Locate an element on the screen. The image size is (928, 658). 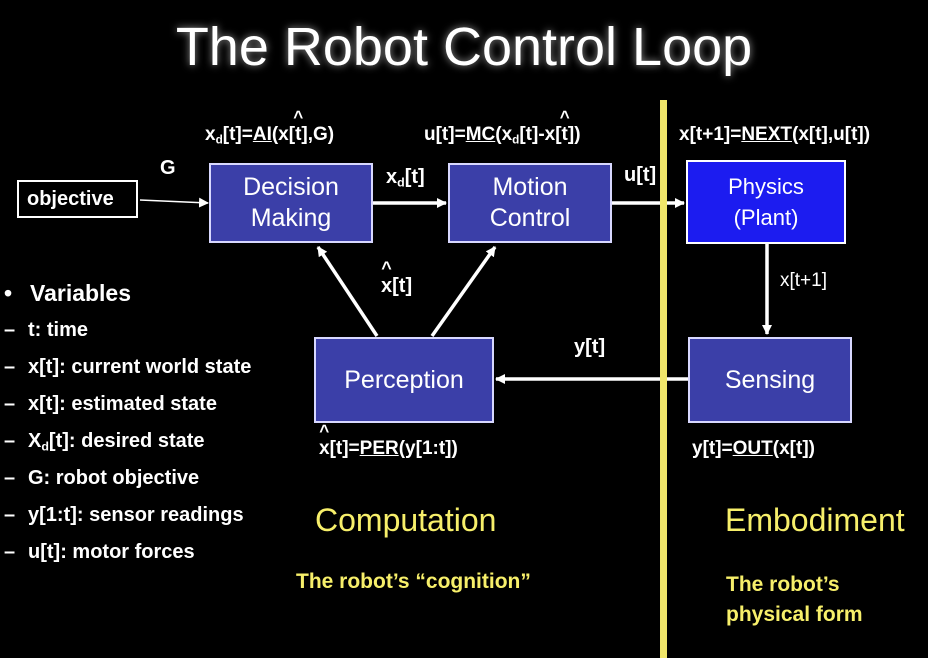
decision-making-box: Decision Making is located at coordinates (291, 203).